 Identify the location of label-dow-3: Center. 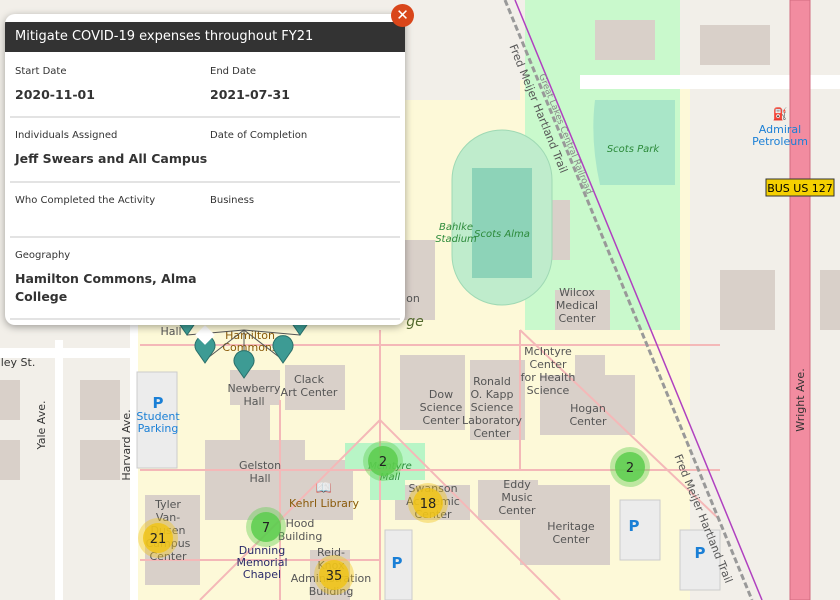
(441, 420).